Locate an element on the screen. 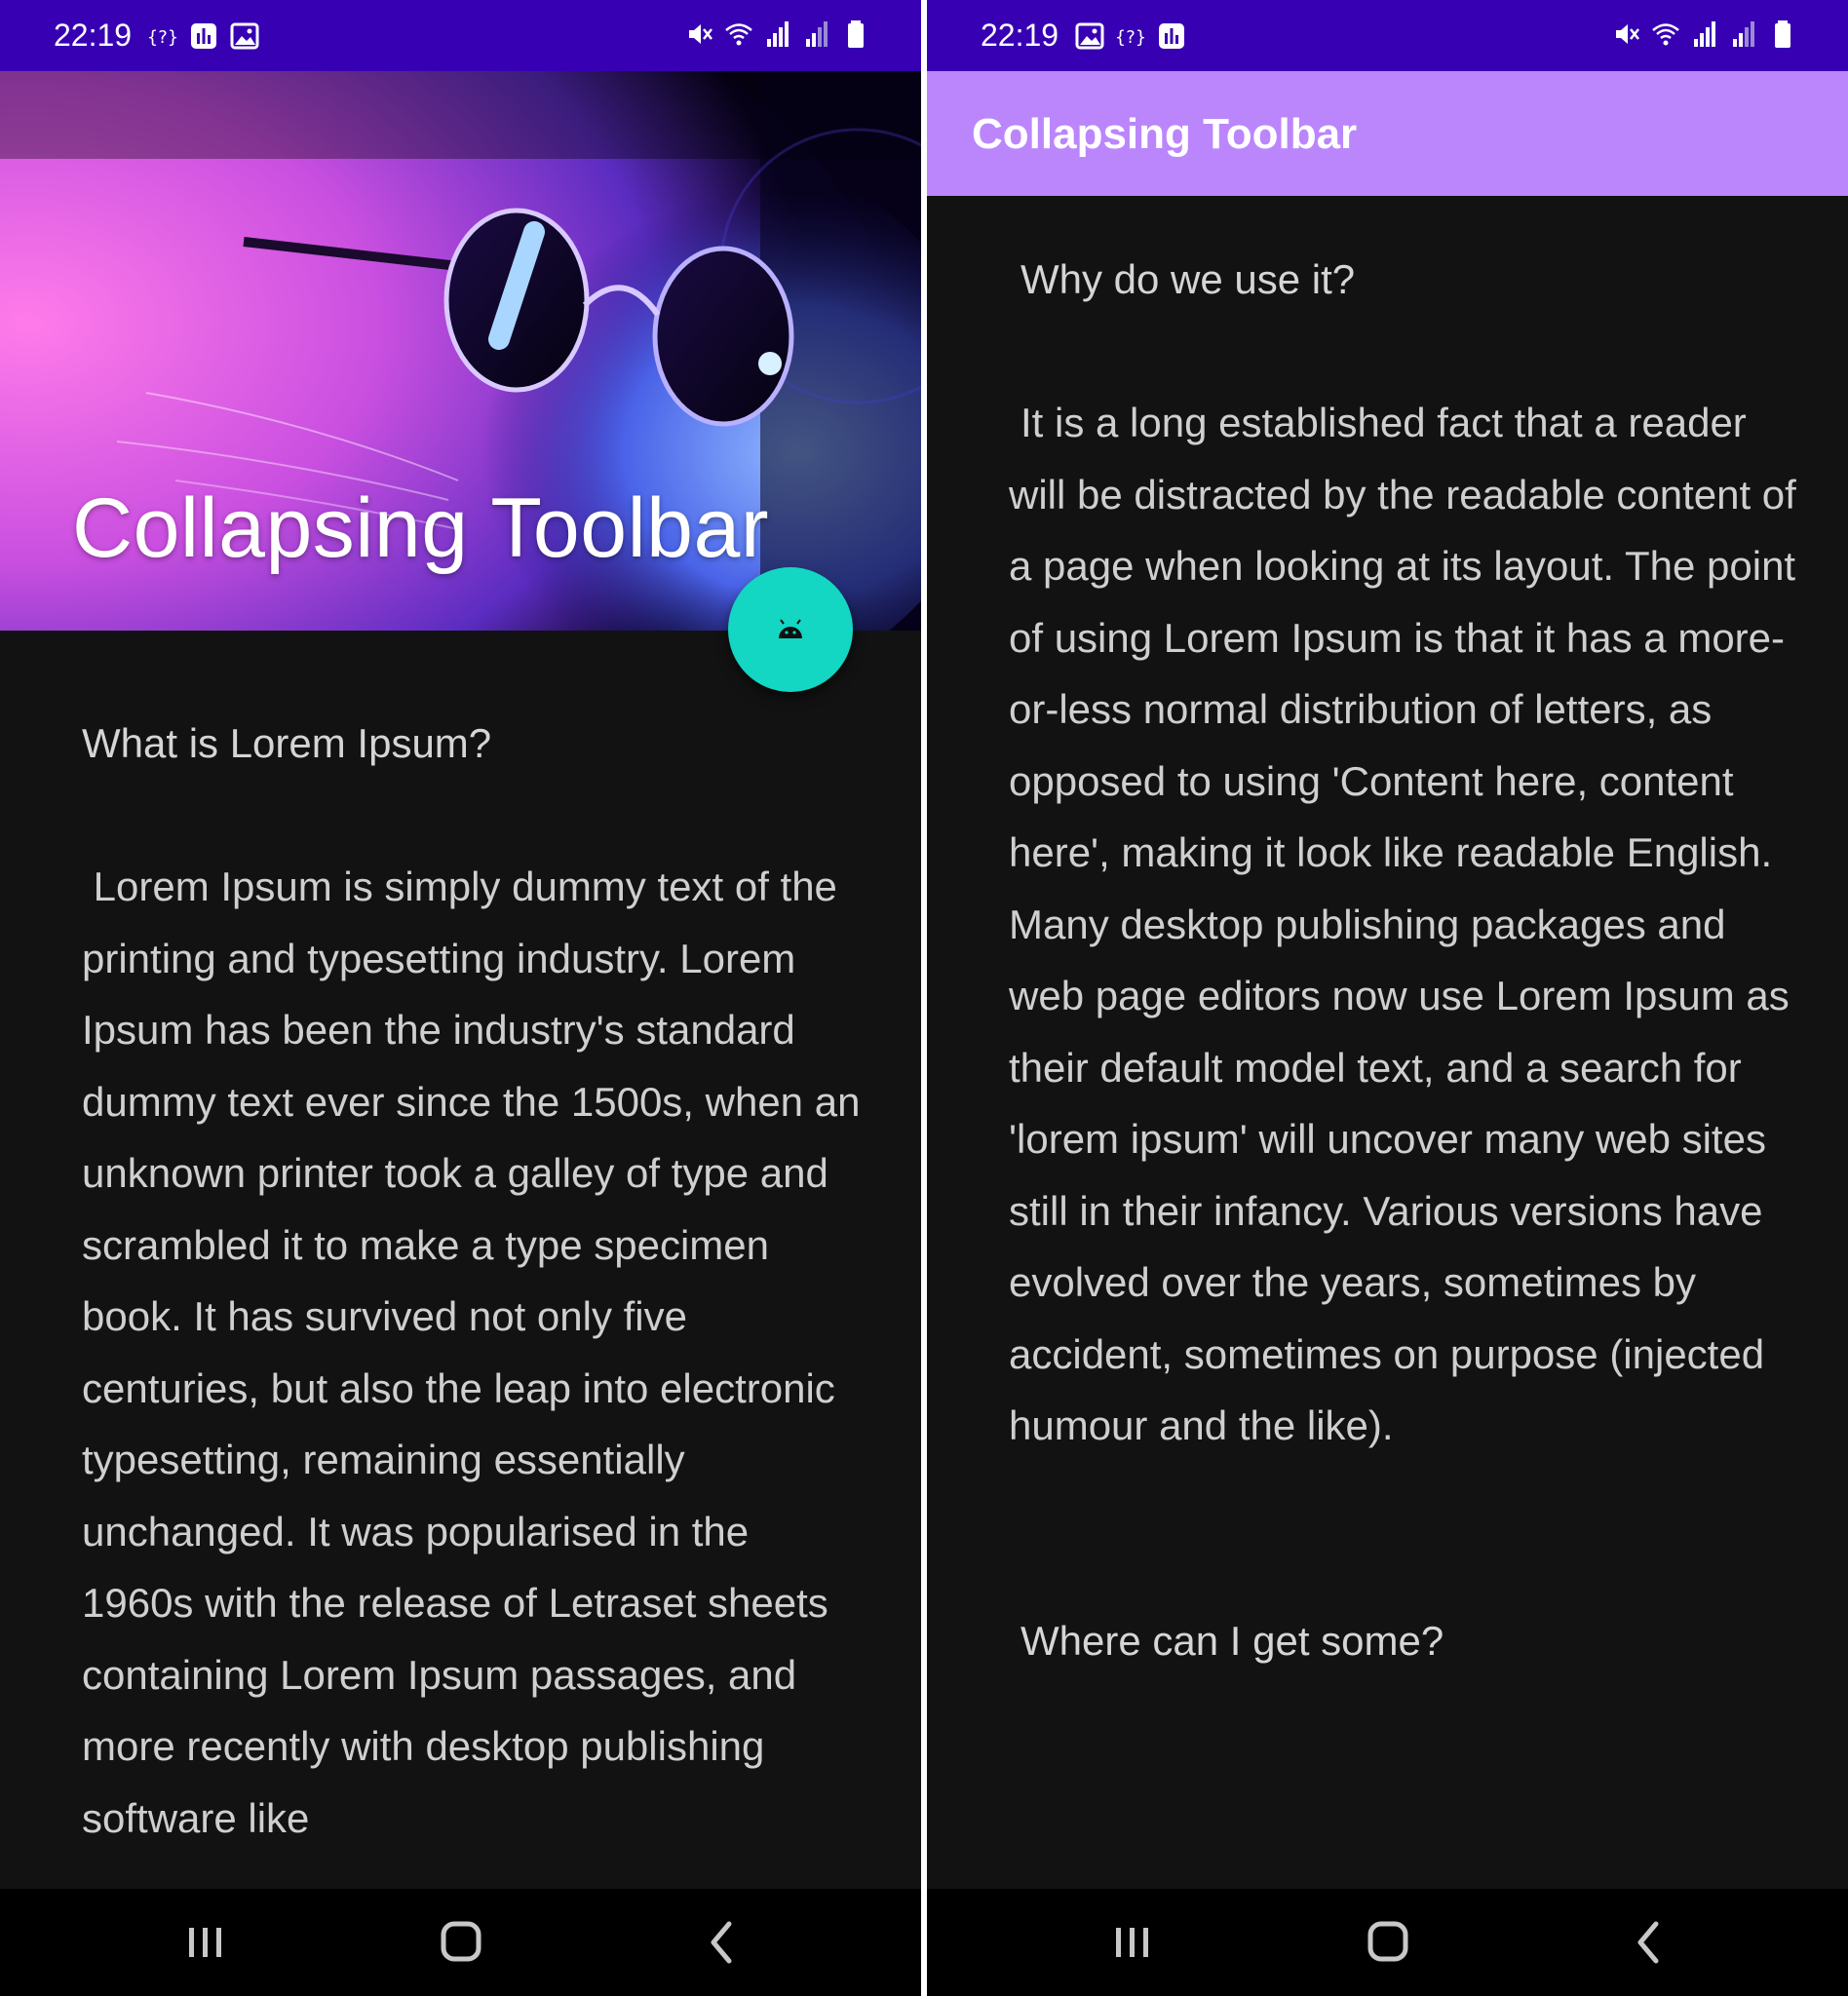 This screenshot has width=1848, height=1996. header-image: Collapsing Toolbar is located at coordinates (460, 351).